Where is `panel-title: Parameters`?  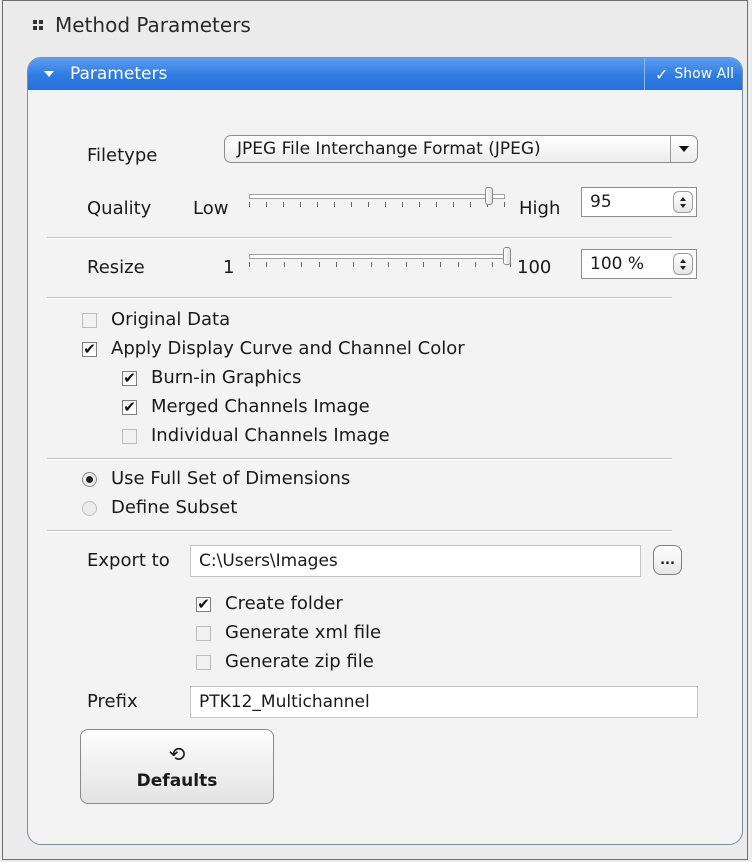
panel-title: Parameters is located at coordinates (119, 74).